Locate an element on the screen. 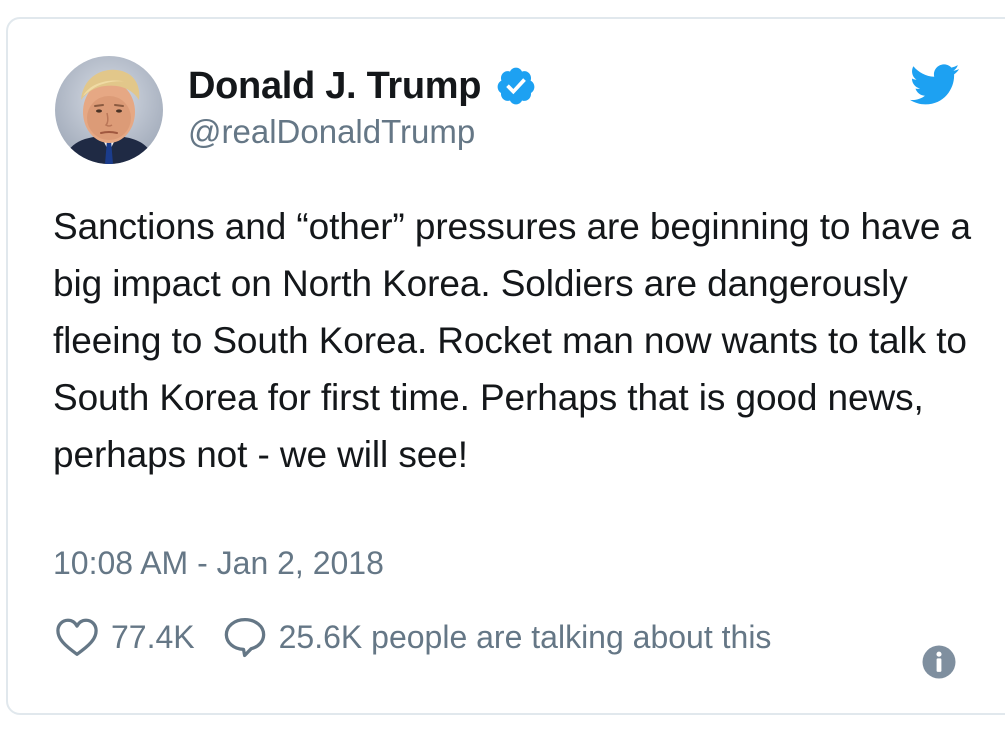 This screenshot has width=1005, height=741. info-icon is located at coordinates (939, 662).